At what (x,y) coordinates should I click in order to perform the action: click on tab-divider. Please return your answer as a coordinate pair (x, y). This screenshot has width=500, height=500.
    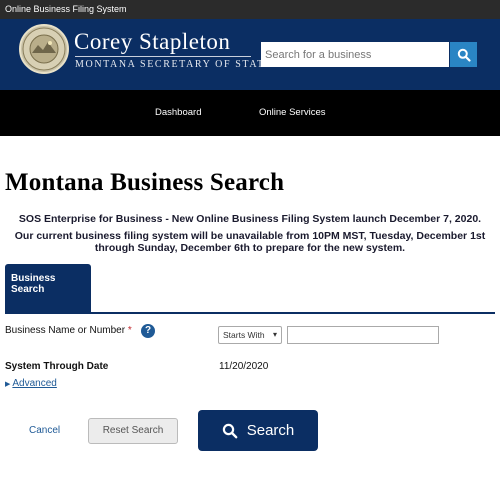
    Looking at the image, I should click on (250, 313).